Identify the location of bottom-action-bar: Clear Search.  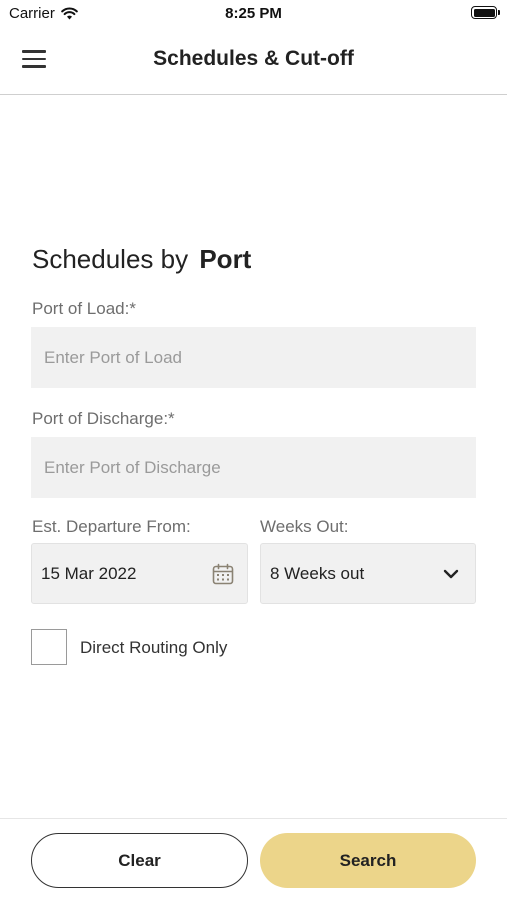
(253, 859).